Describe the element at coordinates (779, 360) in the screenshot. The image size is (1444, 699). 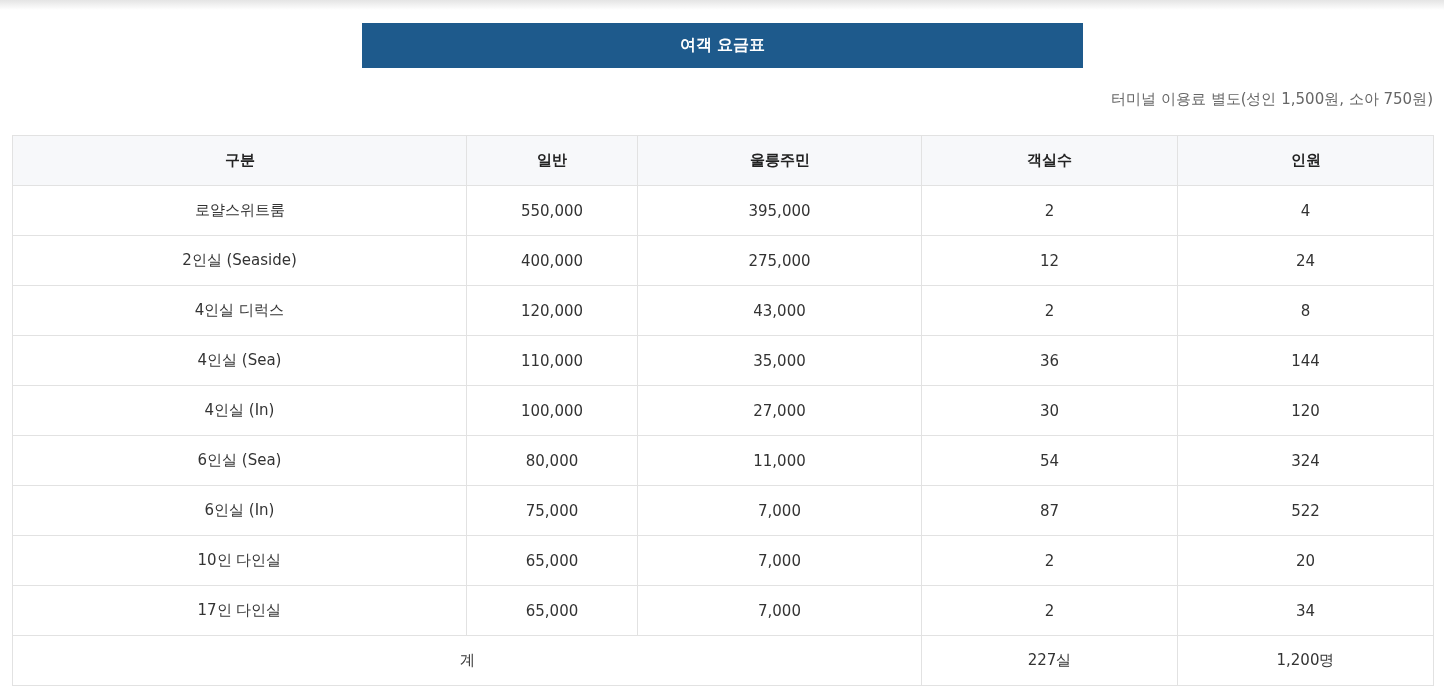
I see `table-cell: 35,000` at that location.